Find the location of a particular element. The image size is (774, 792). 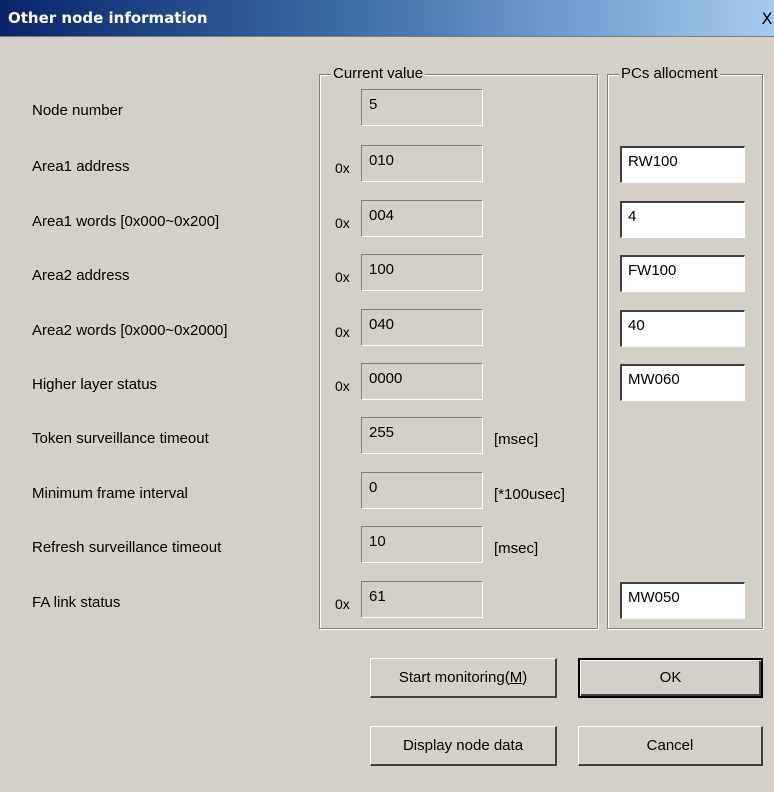

pcs-allocment-legend: PCs allocment is located at coordinates (669, 74).